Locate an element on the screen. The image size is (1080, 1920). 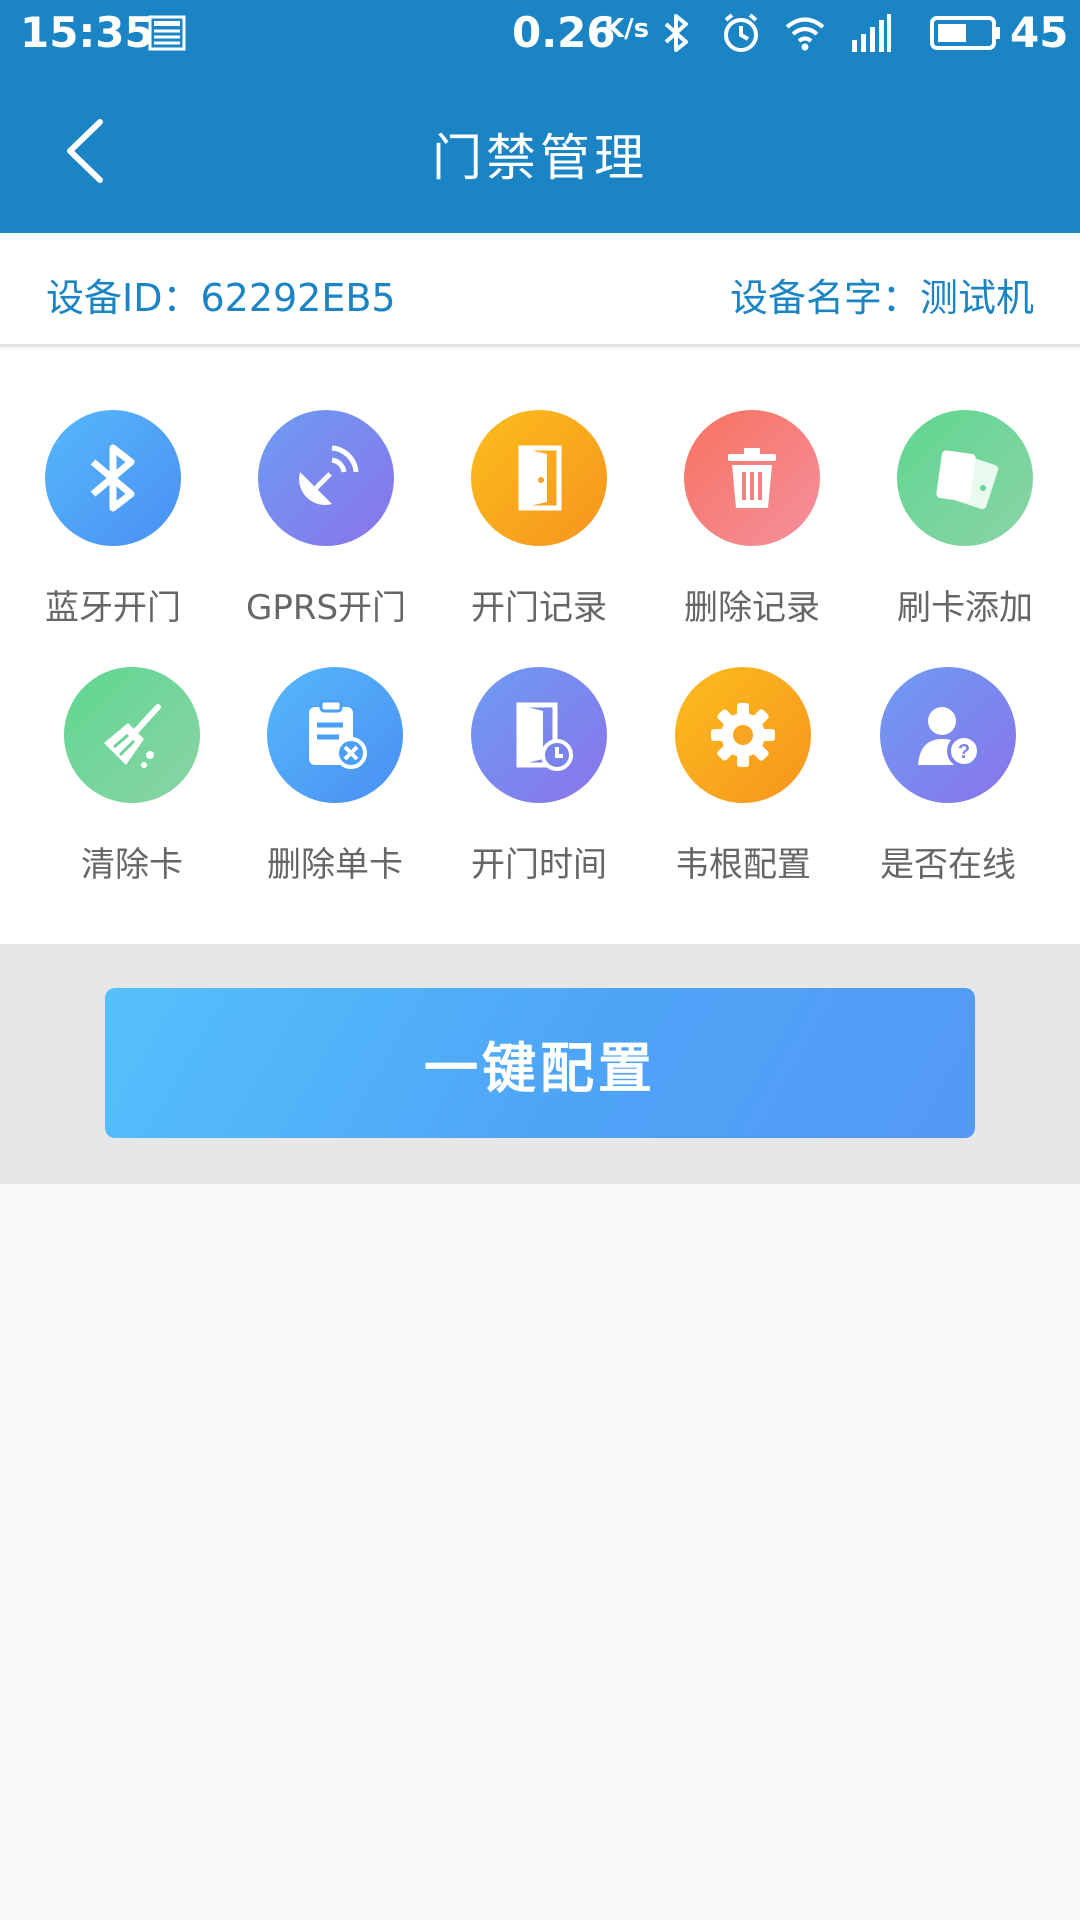
status-time: 15:35 is located at coordinates (87, 32).